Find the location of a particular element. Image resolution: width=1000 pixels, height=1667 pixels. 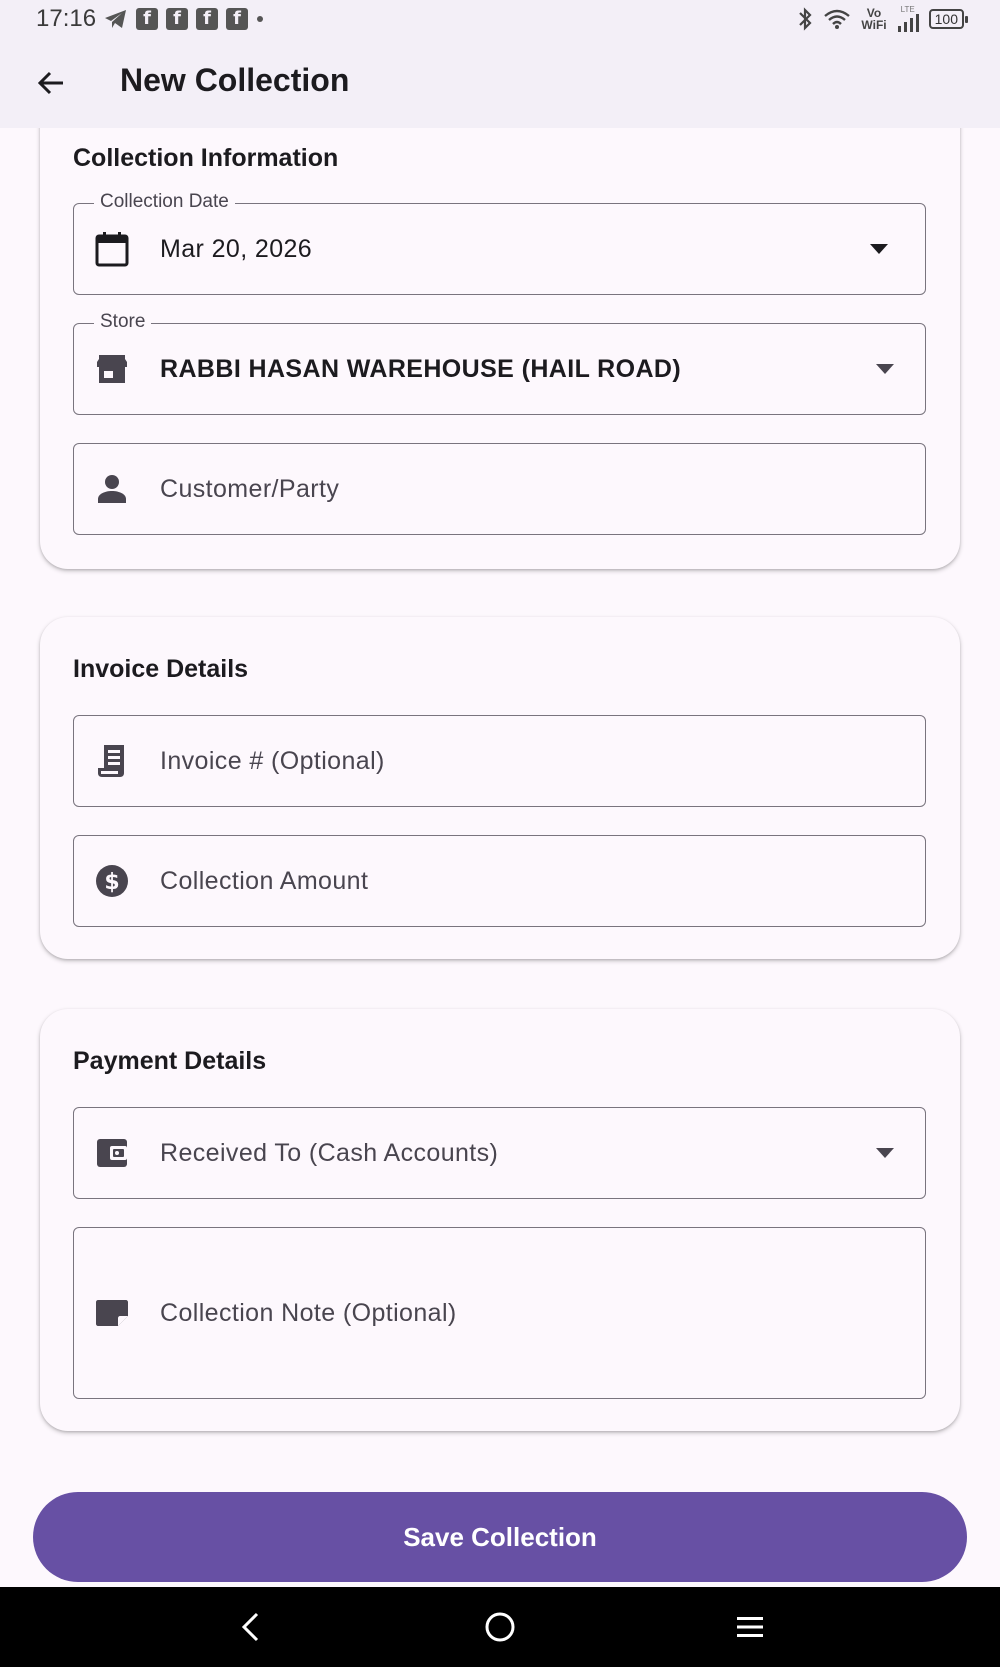

customer-party-placeholder: Customer/Party is located at coordinates (250, 488).